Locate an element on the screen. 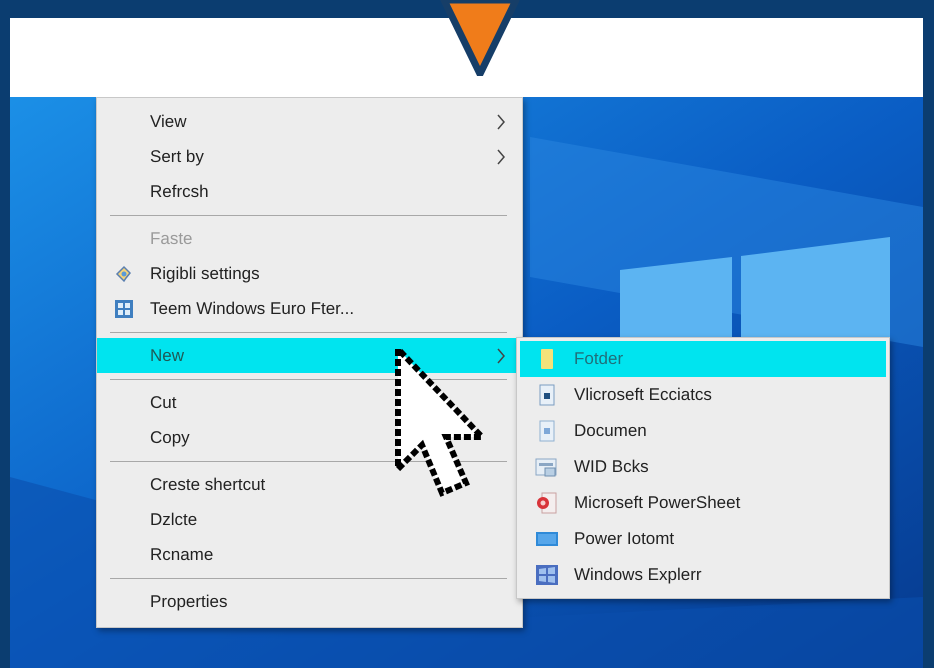 This screenshot has width=934, height=668. screen-icon is located at coordinates (547, 539).